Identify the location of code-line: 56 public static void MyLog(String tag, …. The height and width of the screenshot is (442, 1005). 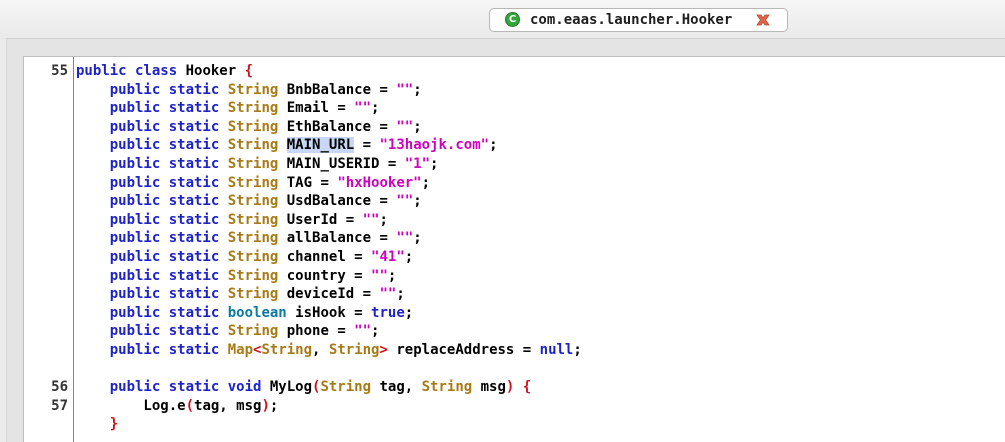
(504, 387).